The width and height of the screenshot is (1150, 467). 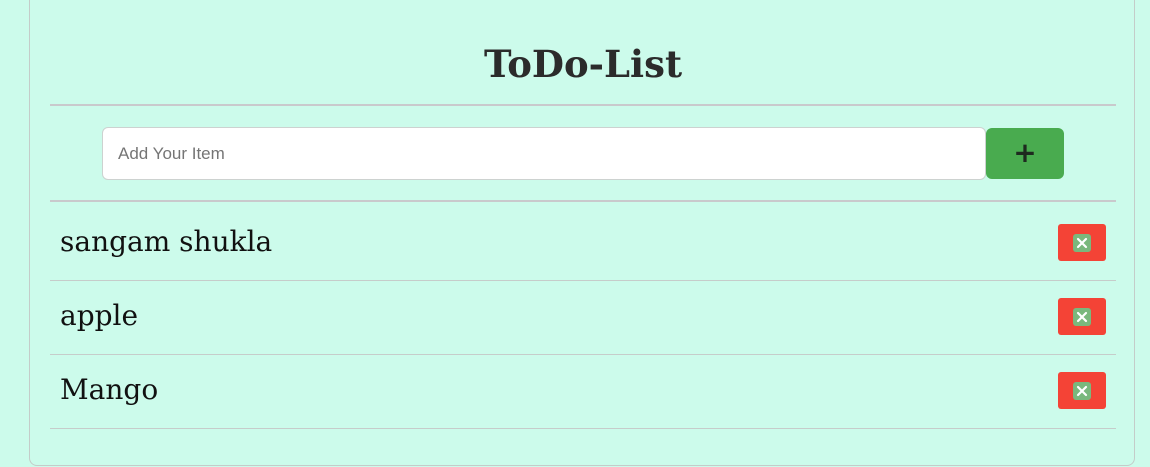 What do you see at coordinates (544, 153) in the screenshot?
I see `add-item-input` at bounding box center [544, 153].